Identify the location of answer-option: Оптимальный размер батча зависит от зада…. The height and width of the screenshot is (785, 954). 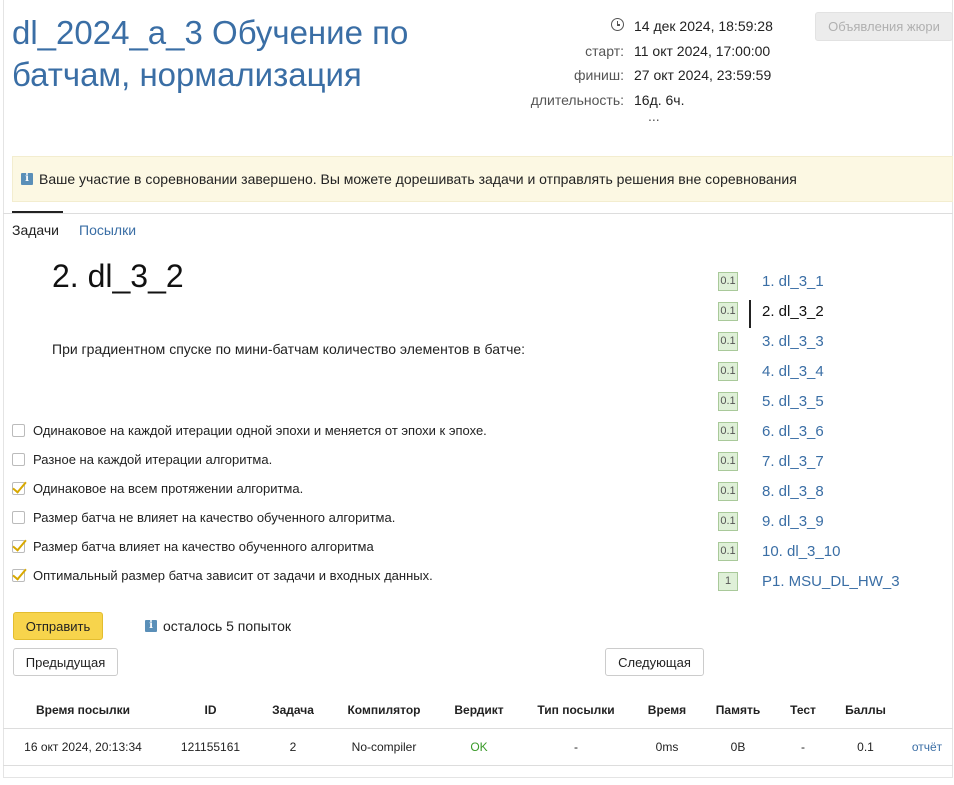
(222, 575).